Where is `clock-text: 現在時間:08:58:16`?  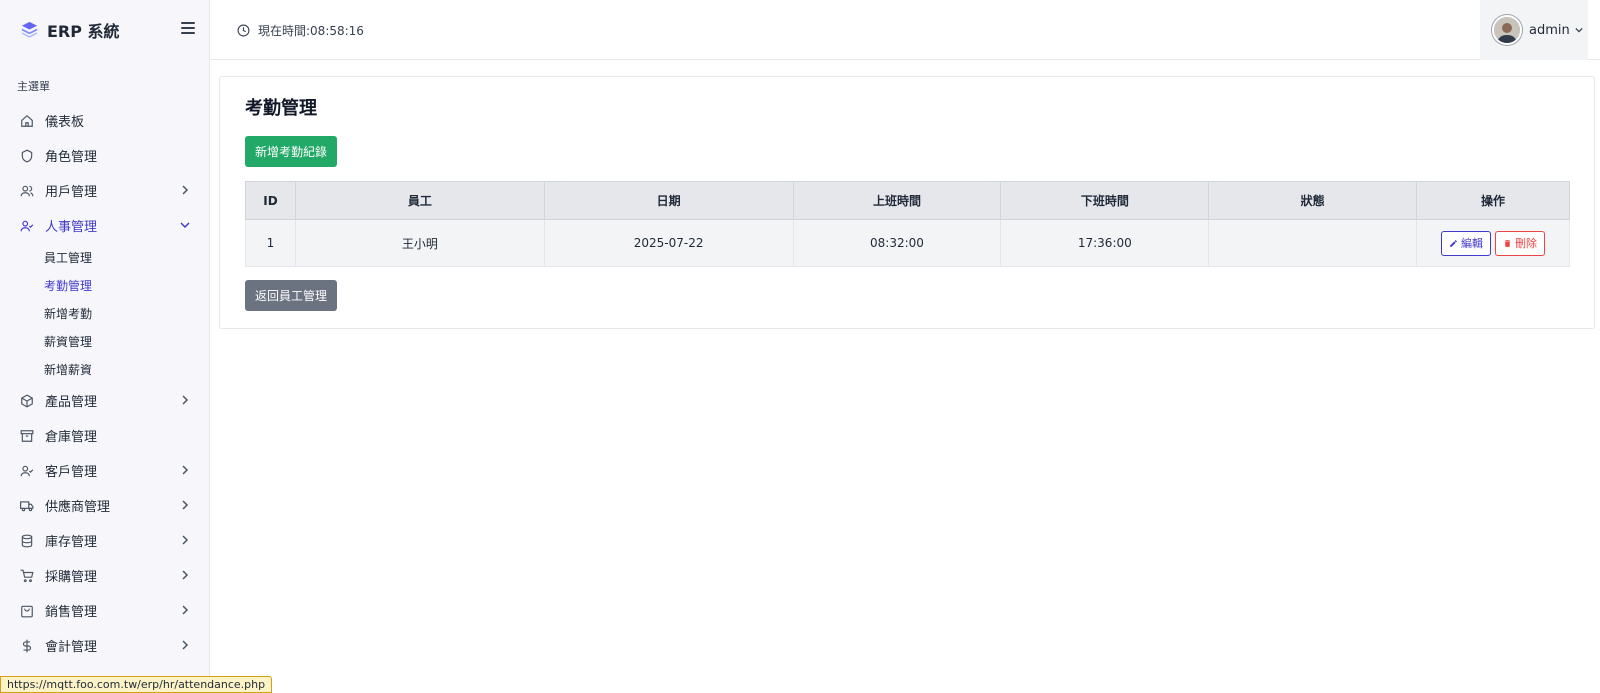
clock-text: 現在時間:08:58:16 is located at coordinates (311, 31).